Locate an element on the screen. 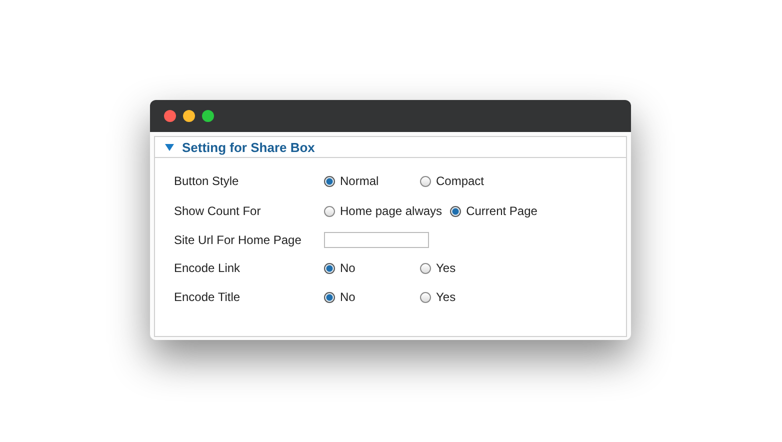 This screenshot has width=782, height=442. radio-option: Compact is located at coordinates (464, 181).